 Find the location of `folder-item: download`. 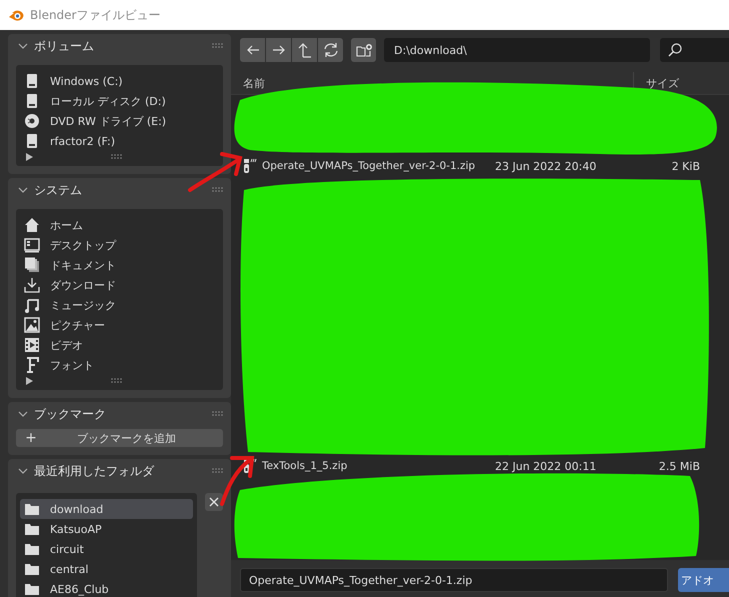

folder-item: download is located at coordinates (106, 509).